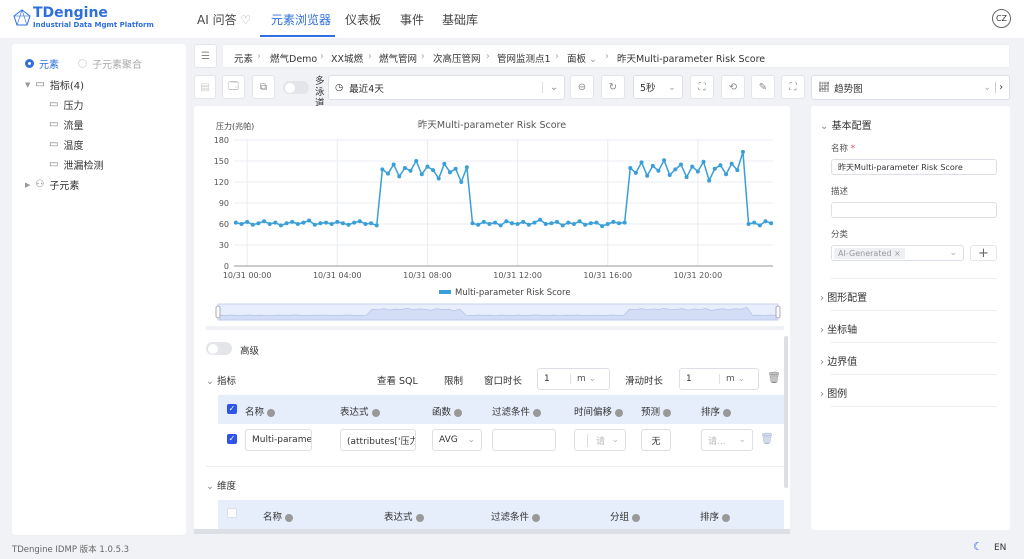 The image size is (1024, 559). Describe the element at coordinates (897, 253) in the screenshot. I see `category-select: AI-Generated × ⌄` at that location.